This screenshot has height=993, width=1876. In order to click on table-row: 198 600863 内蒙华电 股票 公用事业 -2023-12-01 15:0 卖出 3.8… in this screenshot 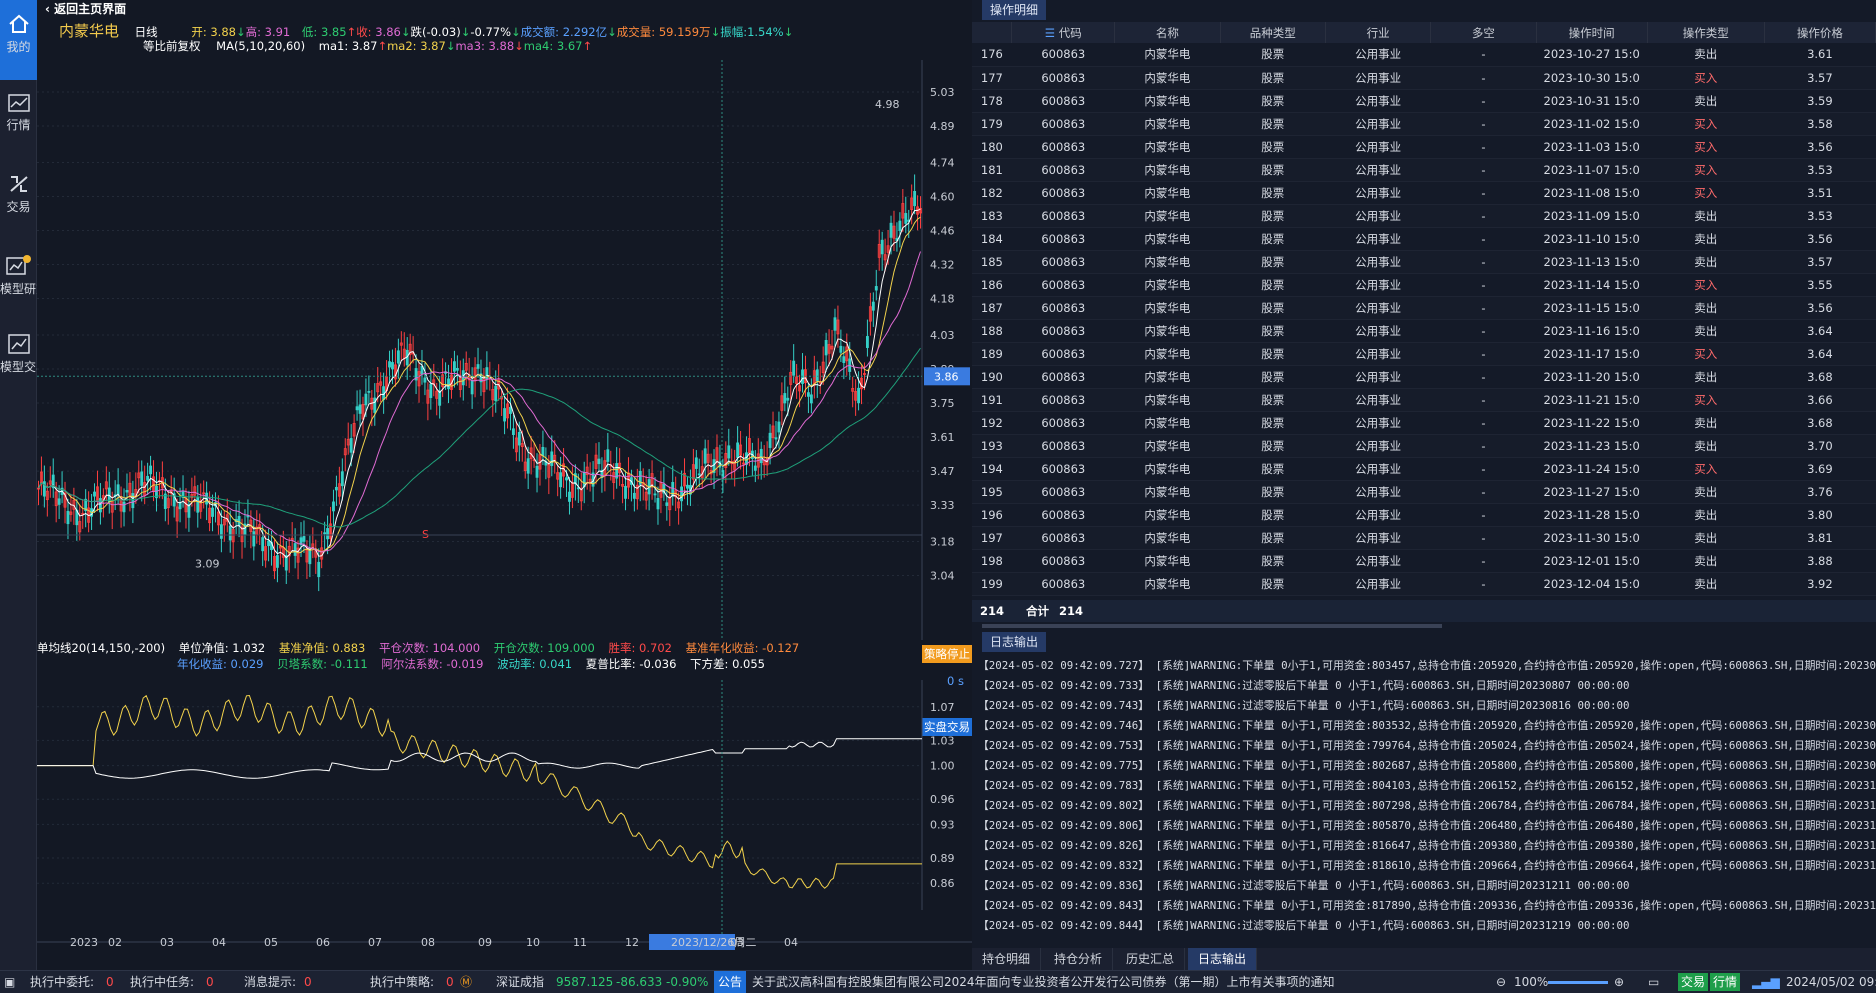, I will do `click(1424, 561)`.